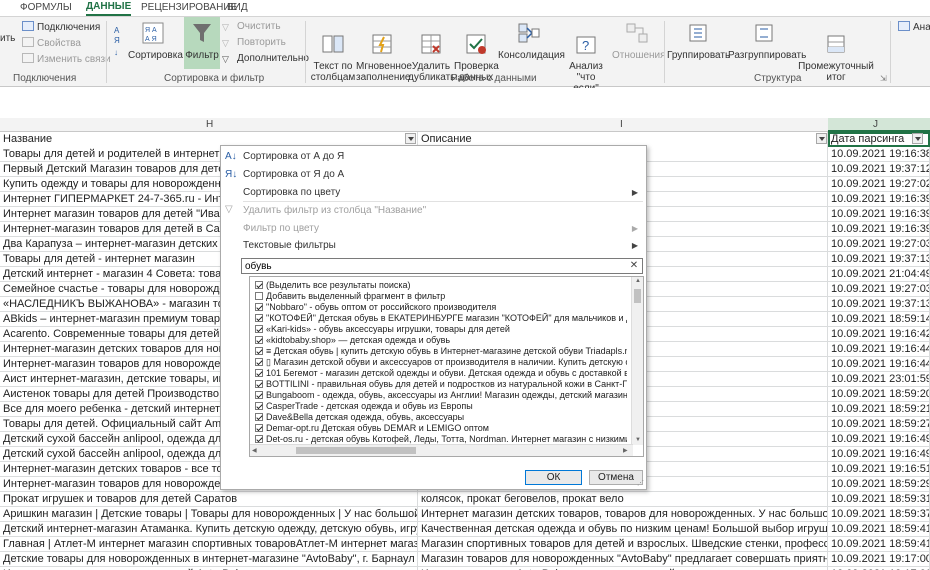 Image resolution: width=930 pixels, height=570 pixels. I want to click on table-cell: 10.09.2021 19:17:00, so click(879, 559).